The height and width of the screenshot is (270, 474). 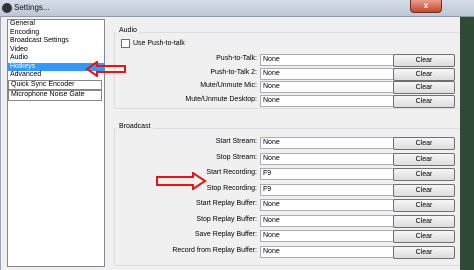 I want to click on hotkey-row: Stop Replay Buffer: None Clear, so click(x=288, y=221).